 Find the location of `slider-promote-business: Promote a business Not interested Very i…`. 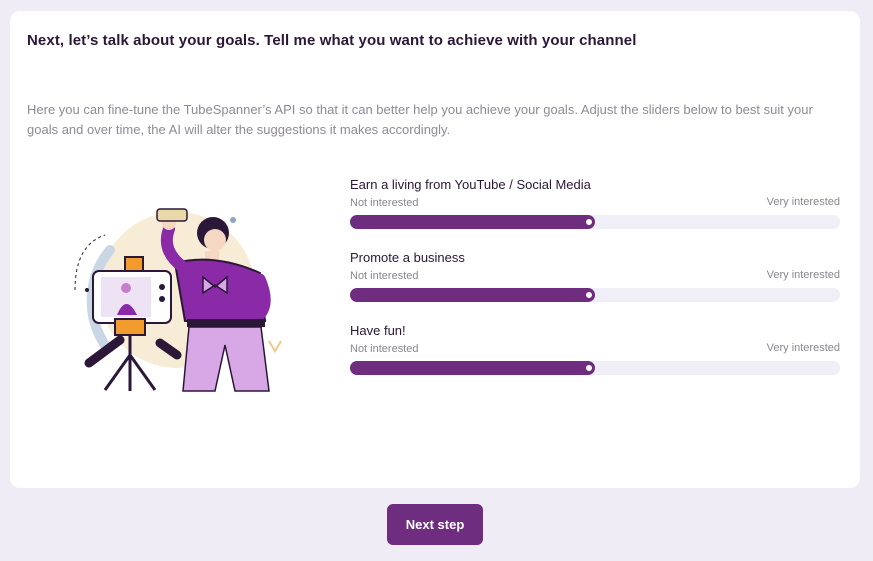

slider-promote-business: Promote a business Not interested Very i… is located at coordinates (595, 286).